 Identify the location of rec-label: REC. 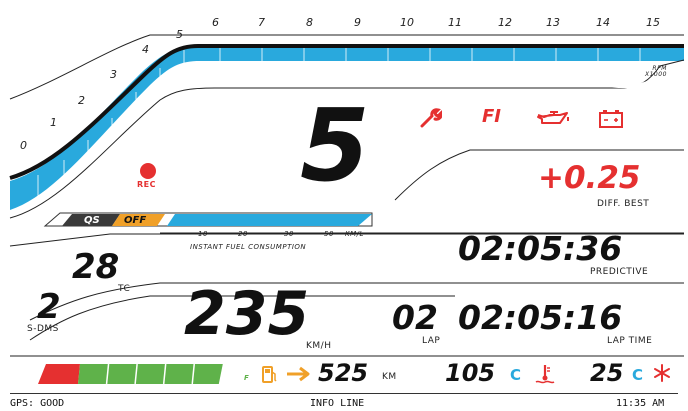
(146, 184).